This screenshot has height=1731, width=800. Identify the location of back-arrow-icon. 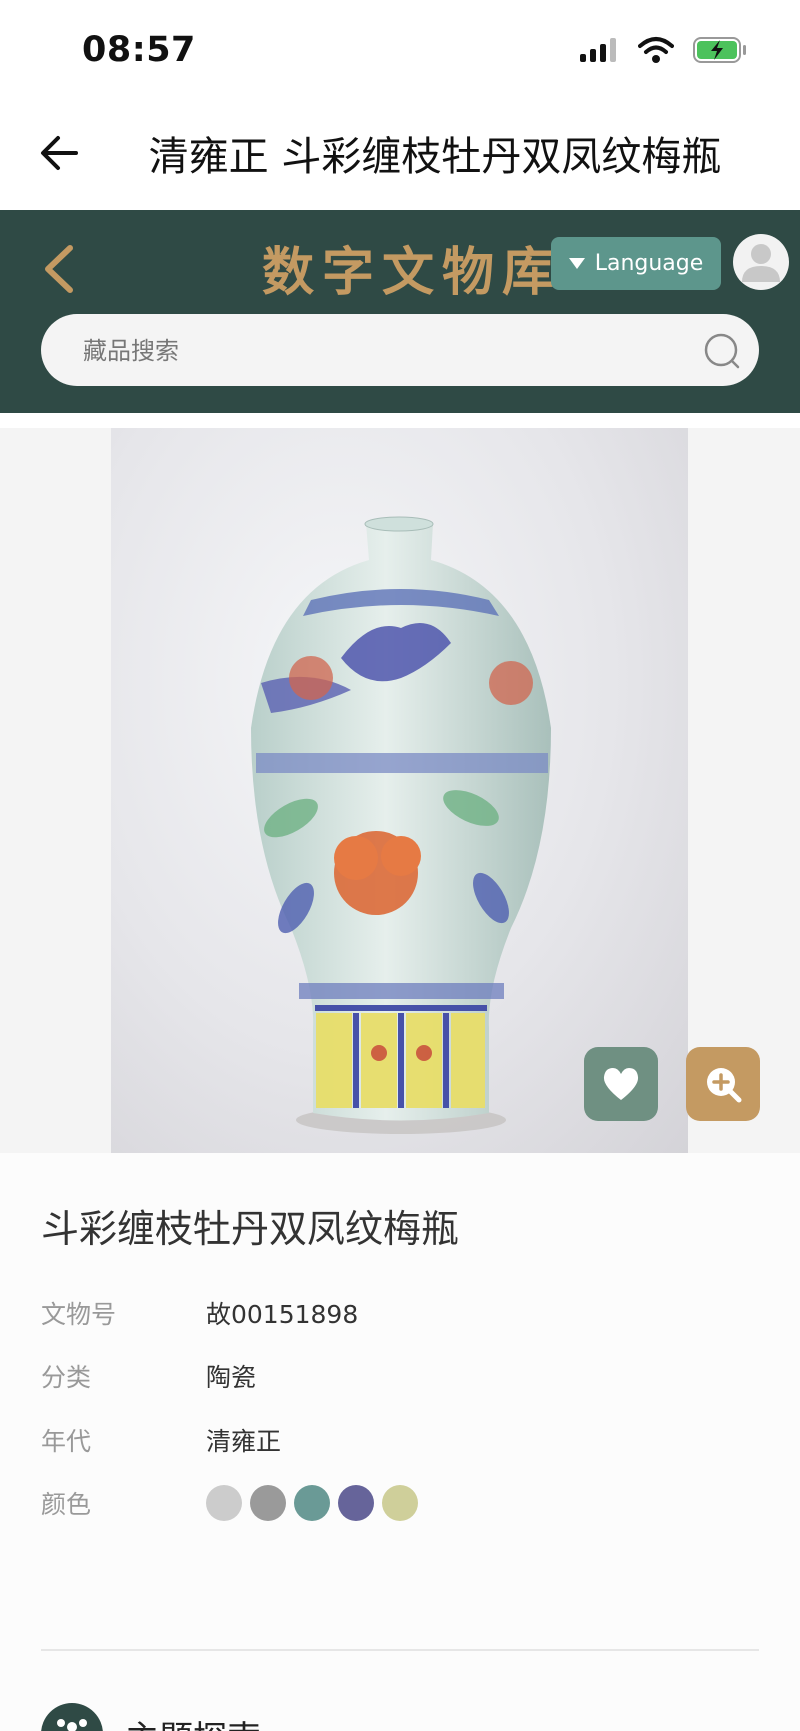
(61, 153).